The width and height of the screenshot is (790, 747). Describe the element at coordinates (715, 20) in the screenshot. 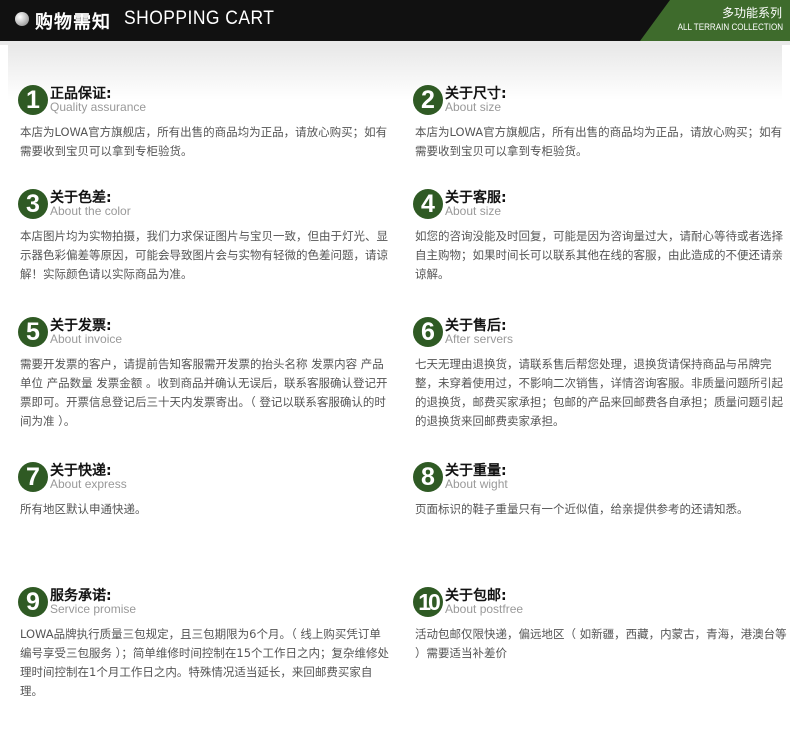

I see `collection-tag: 多功能系列 ALL TERRAIN COLLECTION` at that location.